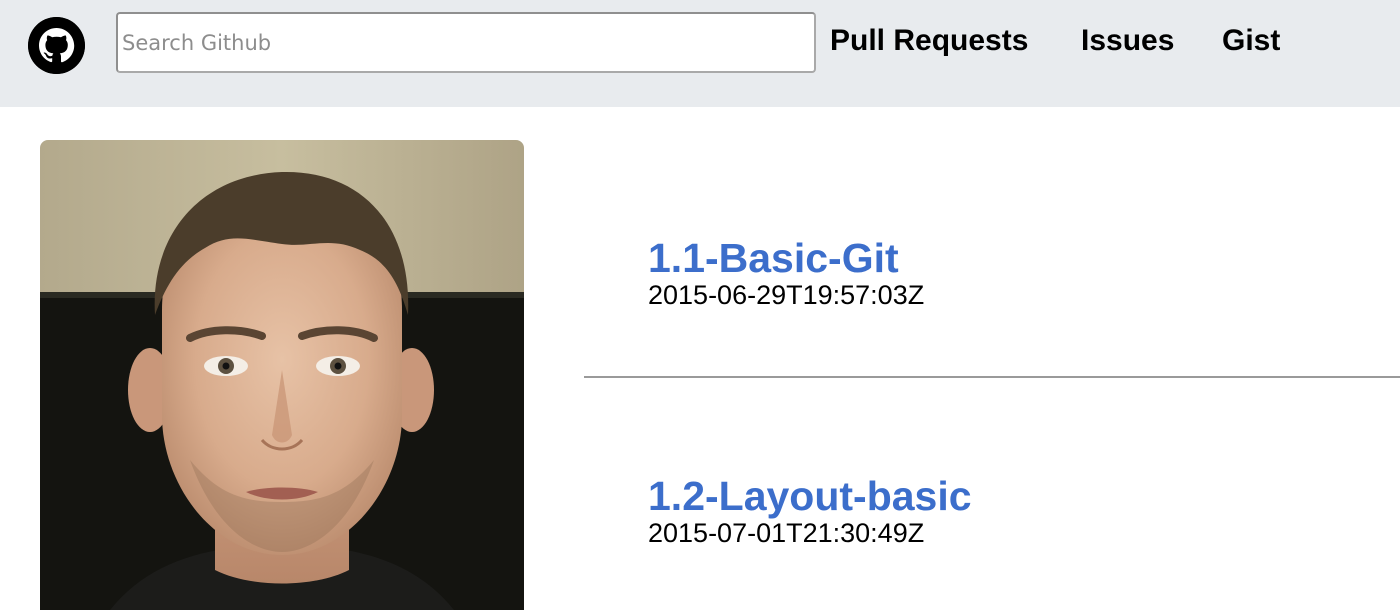 The height and width of the screenshot is (610, 1400). I want to click on search-input, so click(466, 42).